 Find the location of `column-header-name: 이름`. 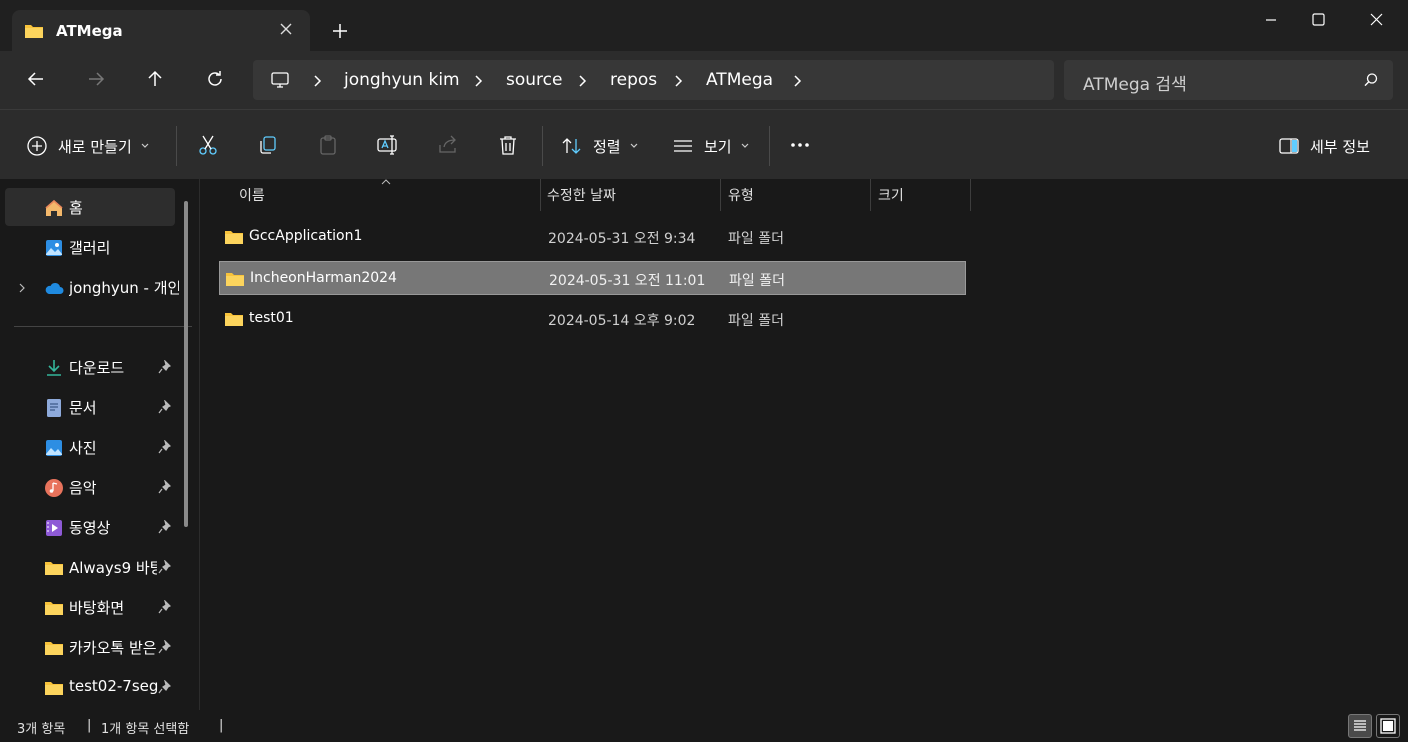

column-header-name: 이름 is located at coordinates (252, 195).